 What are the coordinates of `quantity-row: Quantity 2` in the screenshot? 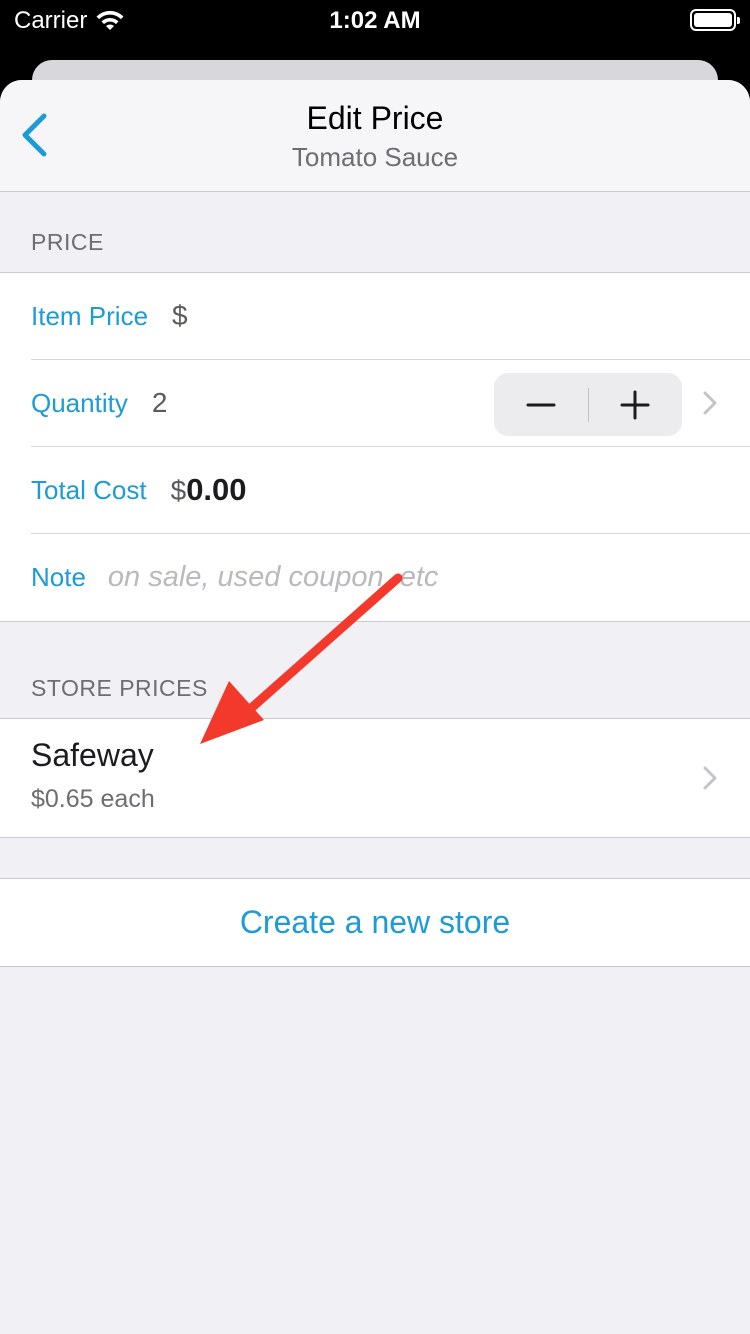 It's located at (390, 403).